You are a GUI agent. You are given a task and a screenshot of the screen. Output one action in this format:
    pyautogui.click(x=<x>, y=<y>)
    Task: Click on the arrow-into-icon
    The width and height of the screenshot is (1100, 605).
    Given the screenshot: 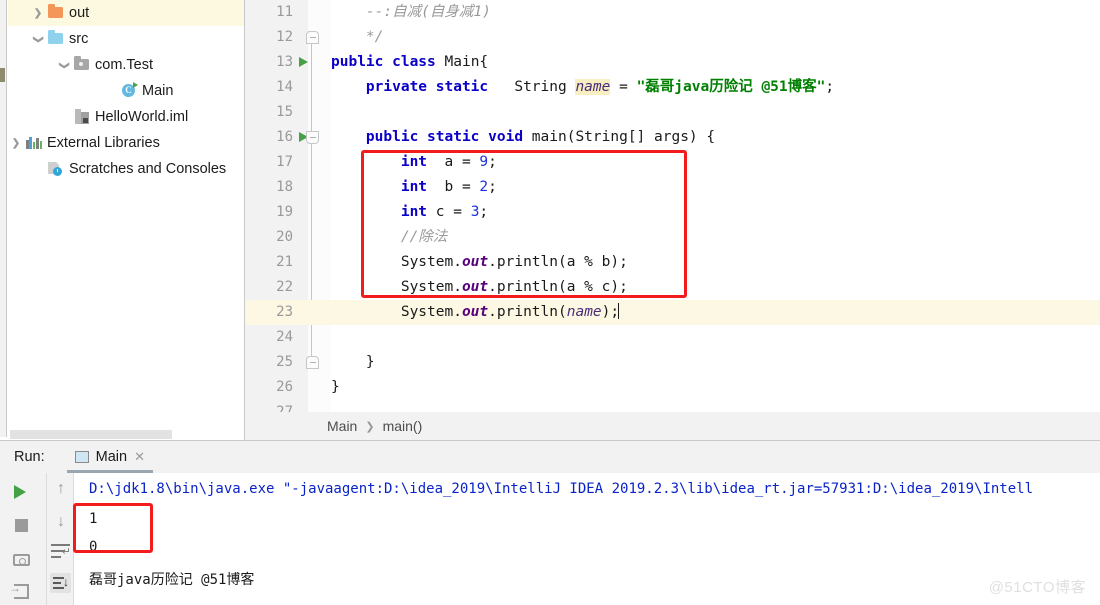 What is the action you would take?
    pyautogui.click(x=19, y=590)
    